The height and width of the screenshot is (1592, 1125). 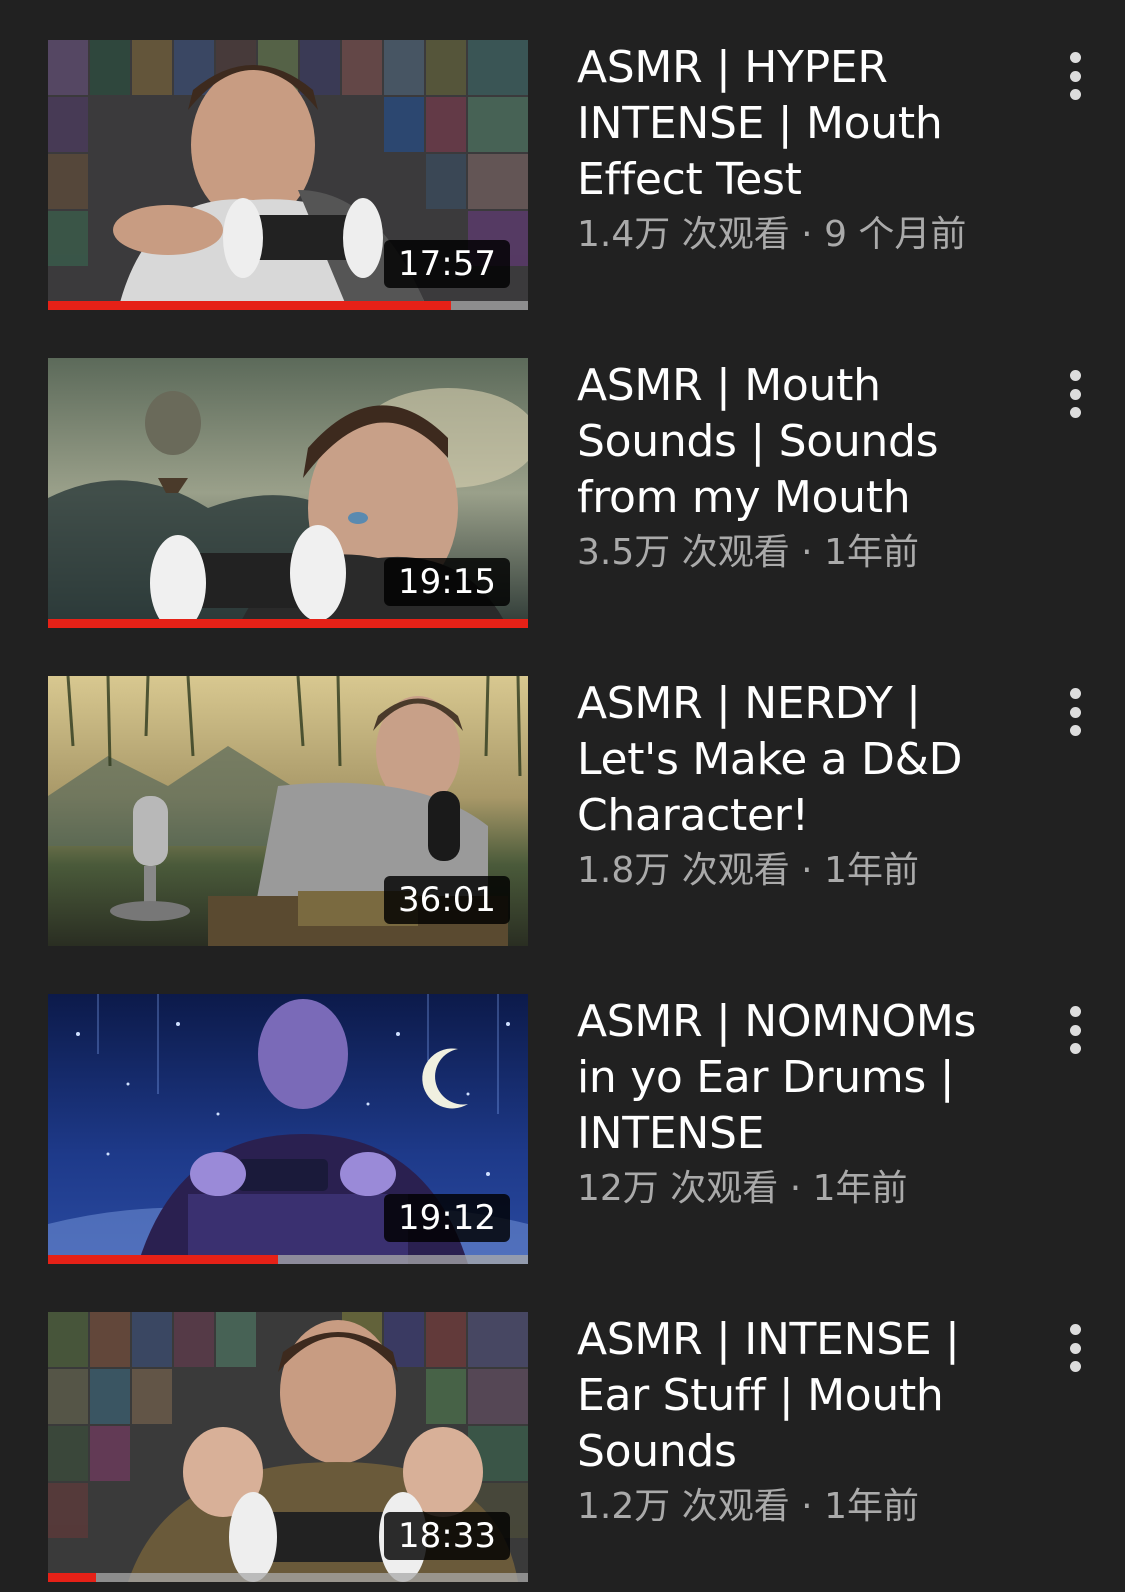 I want to click on video-meta: 3.5万 次观看 · 1年前, so click(x=797, y=553).